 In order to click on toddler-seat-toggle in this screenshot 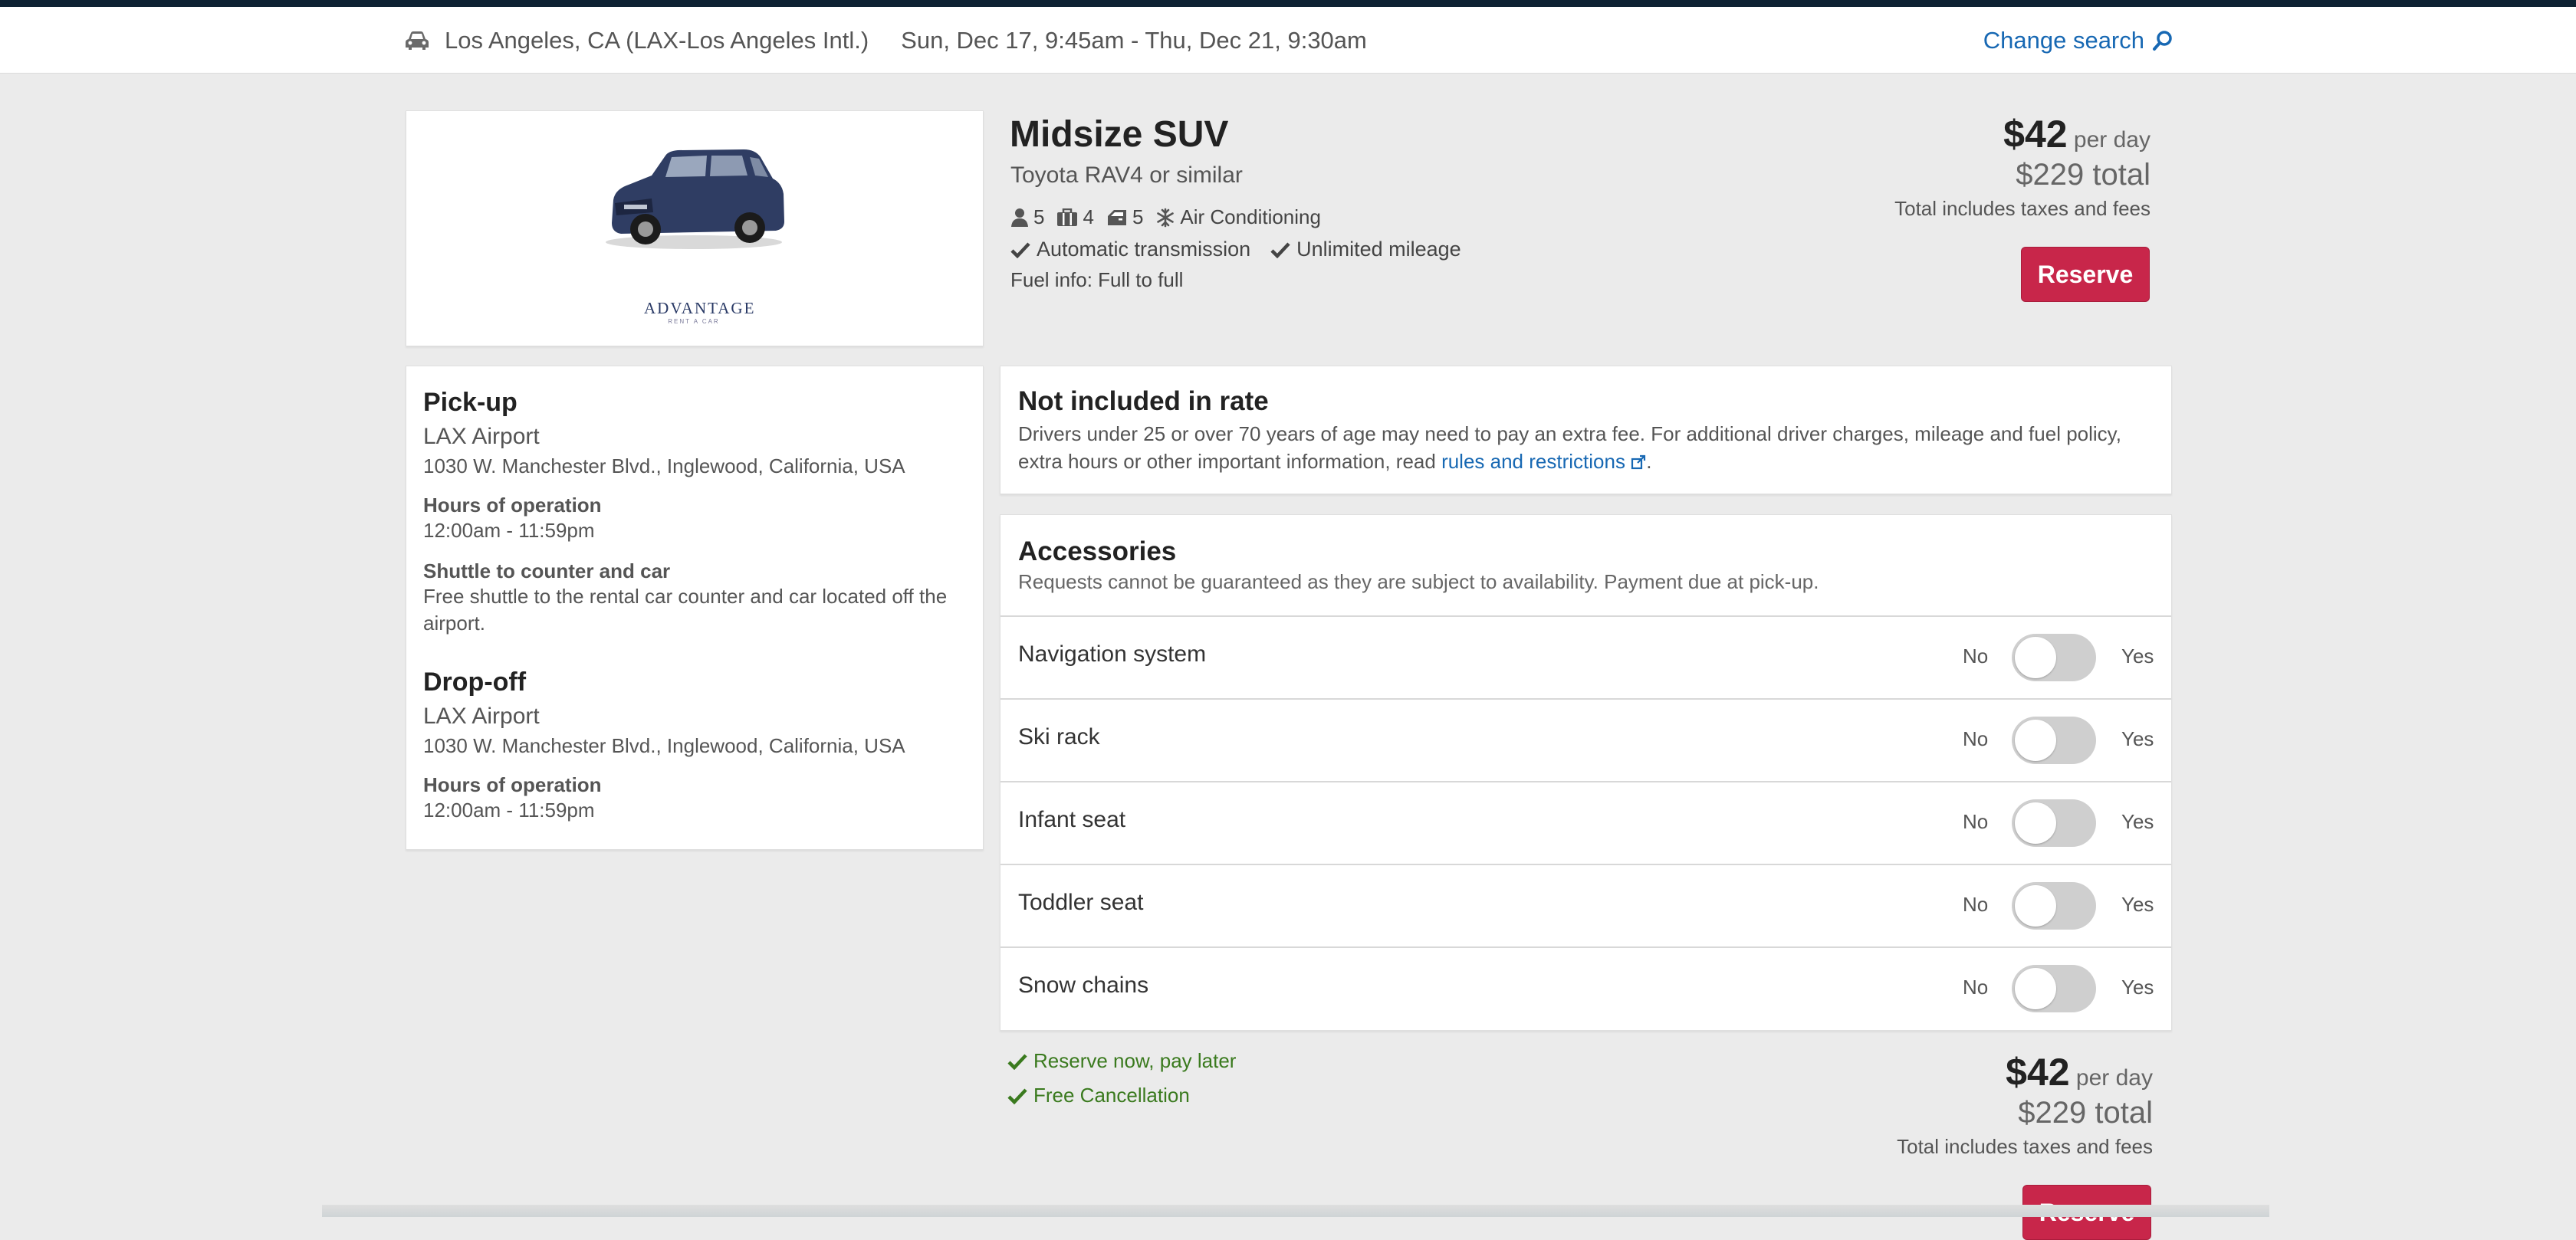, I will do `click(2054, 906)`.